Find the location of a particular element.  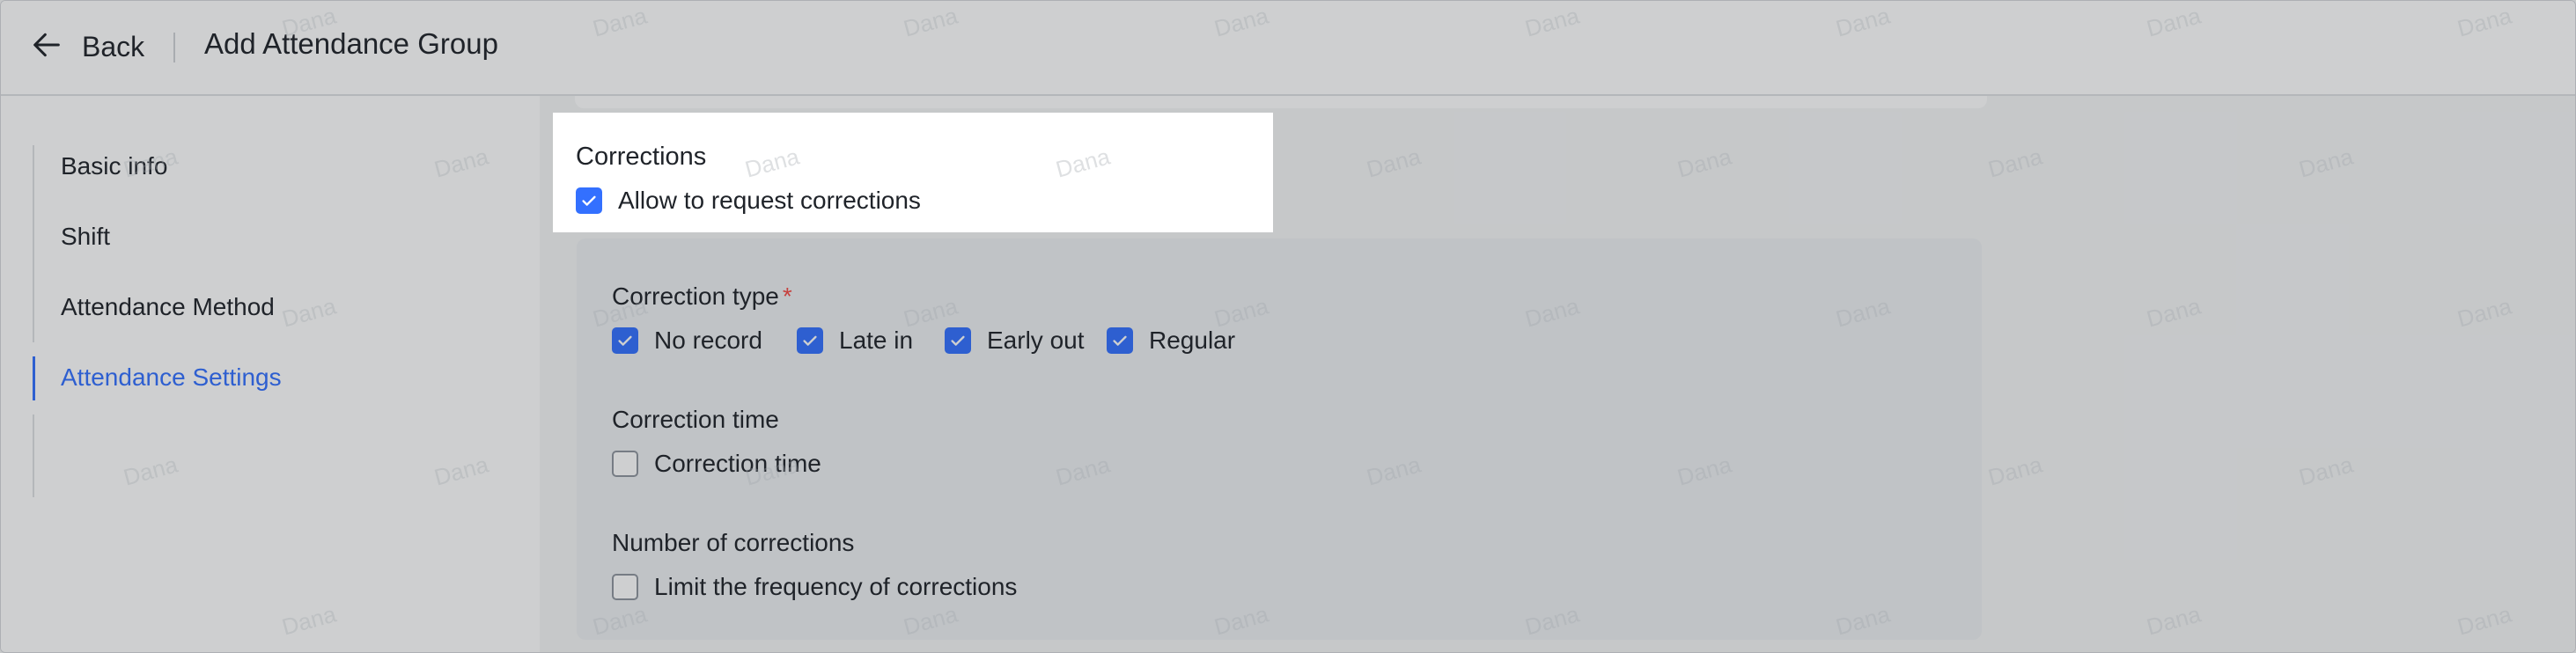

checkbox-regular: Regular is located at coordinates (1171, 340).